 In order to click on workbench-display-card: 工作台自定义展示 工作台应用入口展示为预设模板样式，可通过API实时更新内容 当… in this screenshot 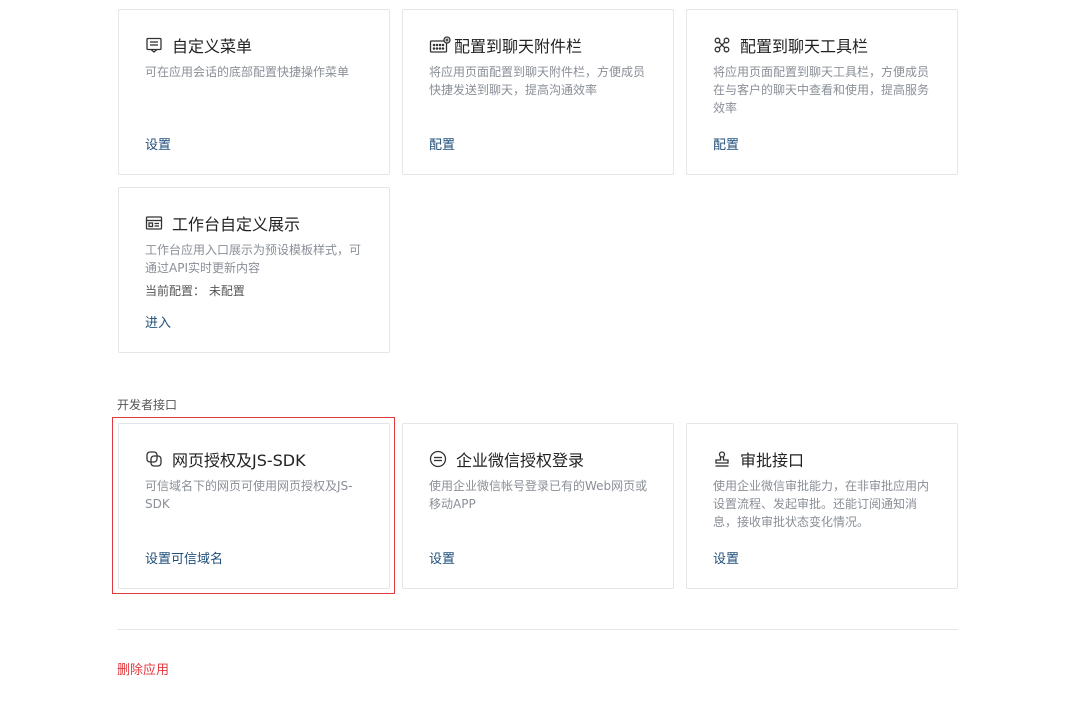, I will do `click(254, 270)`.